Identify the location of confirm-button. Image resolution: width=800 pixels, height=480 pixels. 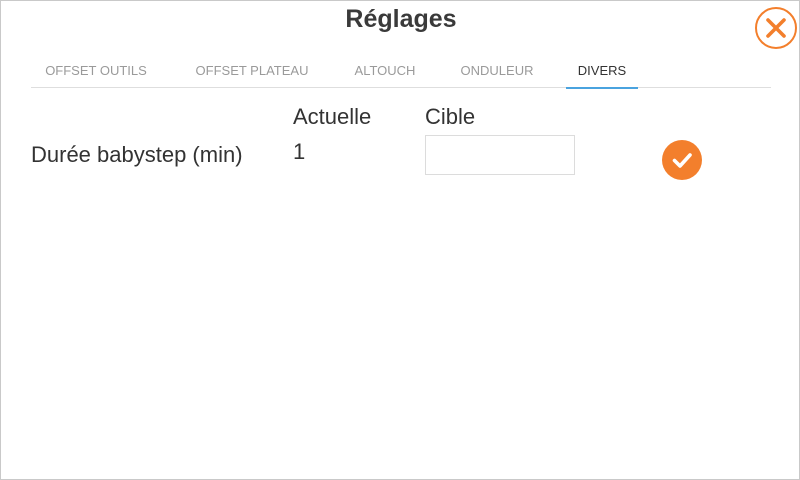
(682, 160).